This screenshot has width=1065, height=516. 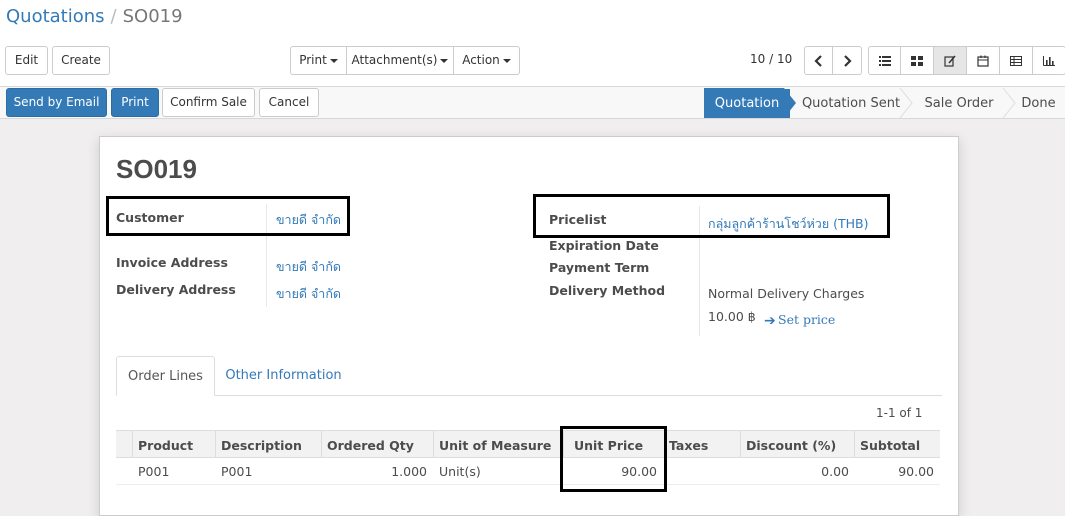 What do you see at coordinates (613, 459) in the screenshot?
I see `unit-price-highlight-box` at bounding box center [613, 459].